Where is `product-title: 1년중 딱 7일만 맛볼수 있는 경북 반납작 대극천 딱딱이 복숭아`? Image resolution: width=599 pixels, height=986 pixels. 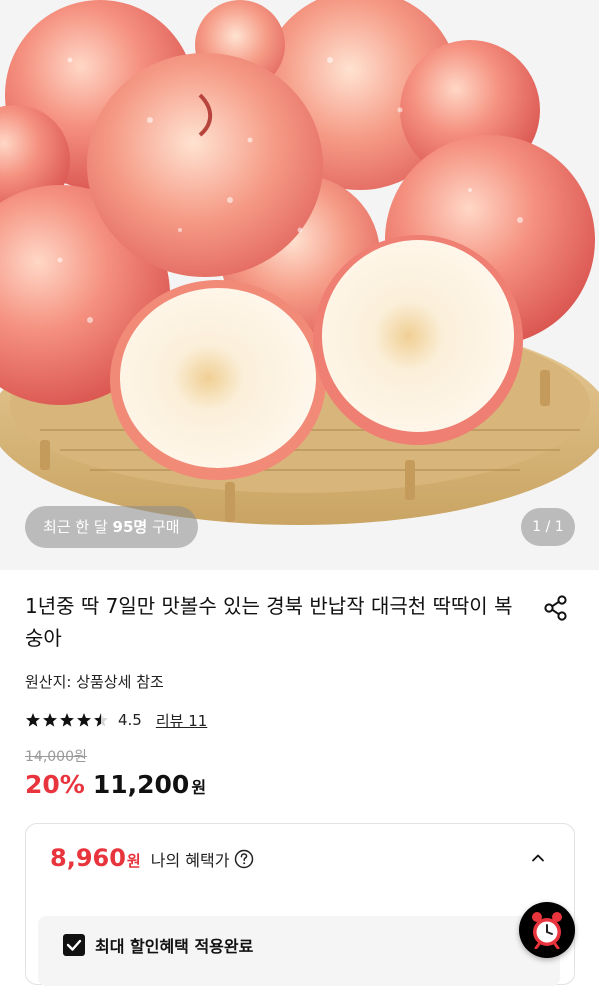 product-title: 1년중 딱 7일만 맛볼수 있는 경북 반납작 대극천 딱딱이 복숭아 is located at coordinates (269, 622).